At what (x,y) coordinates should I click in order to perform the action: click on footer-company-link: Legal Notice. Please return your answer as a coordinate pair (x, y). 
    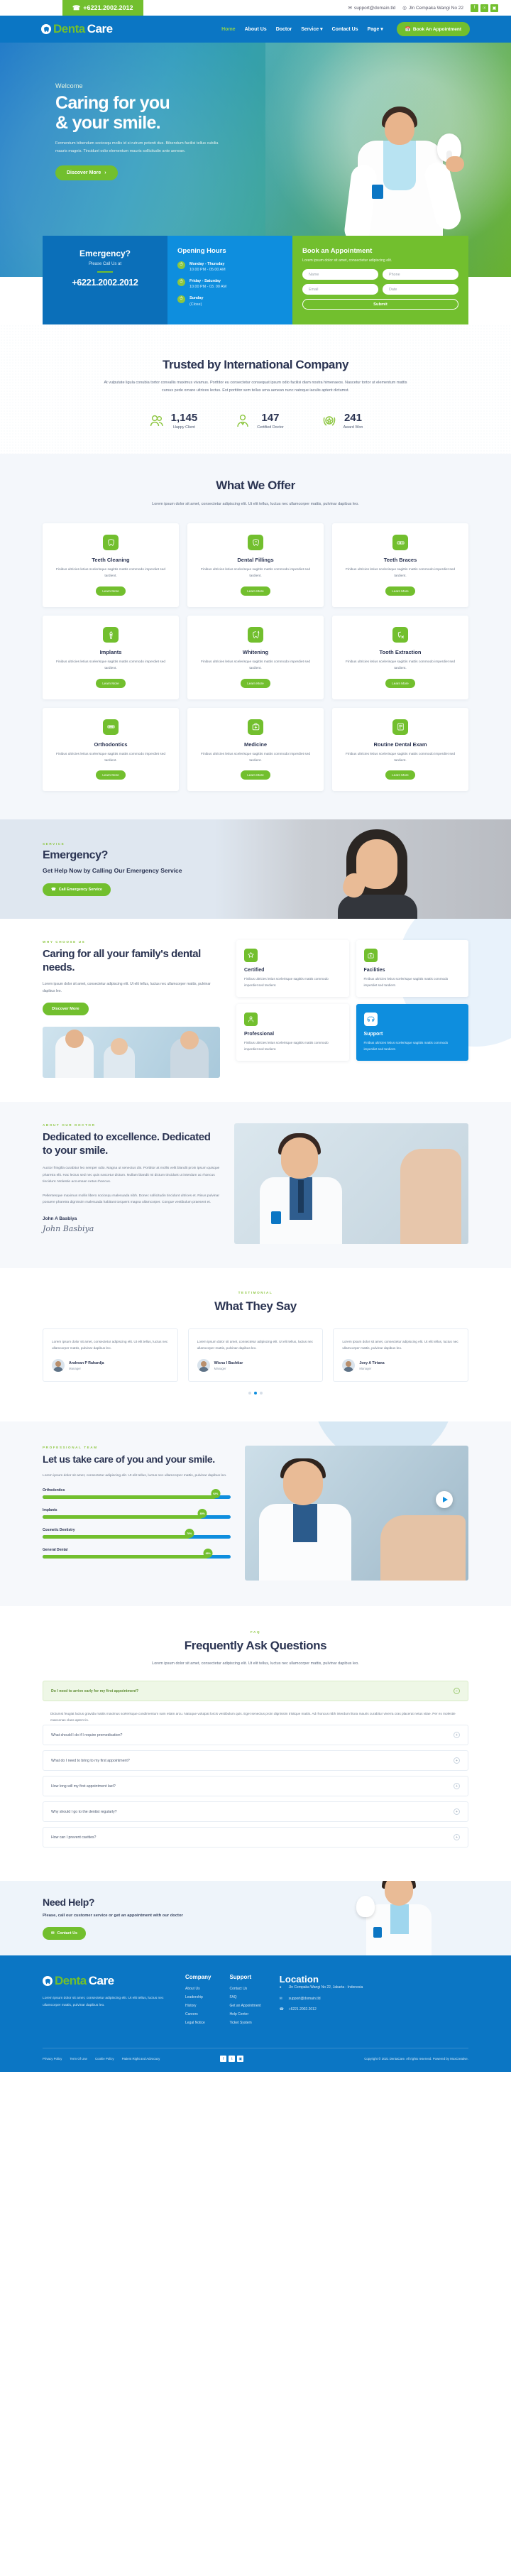
    Looking at the image, I should click on (198, 2023).